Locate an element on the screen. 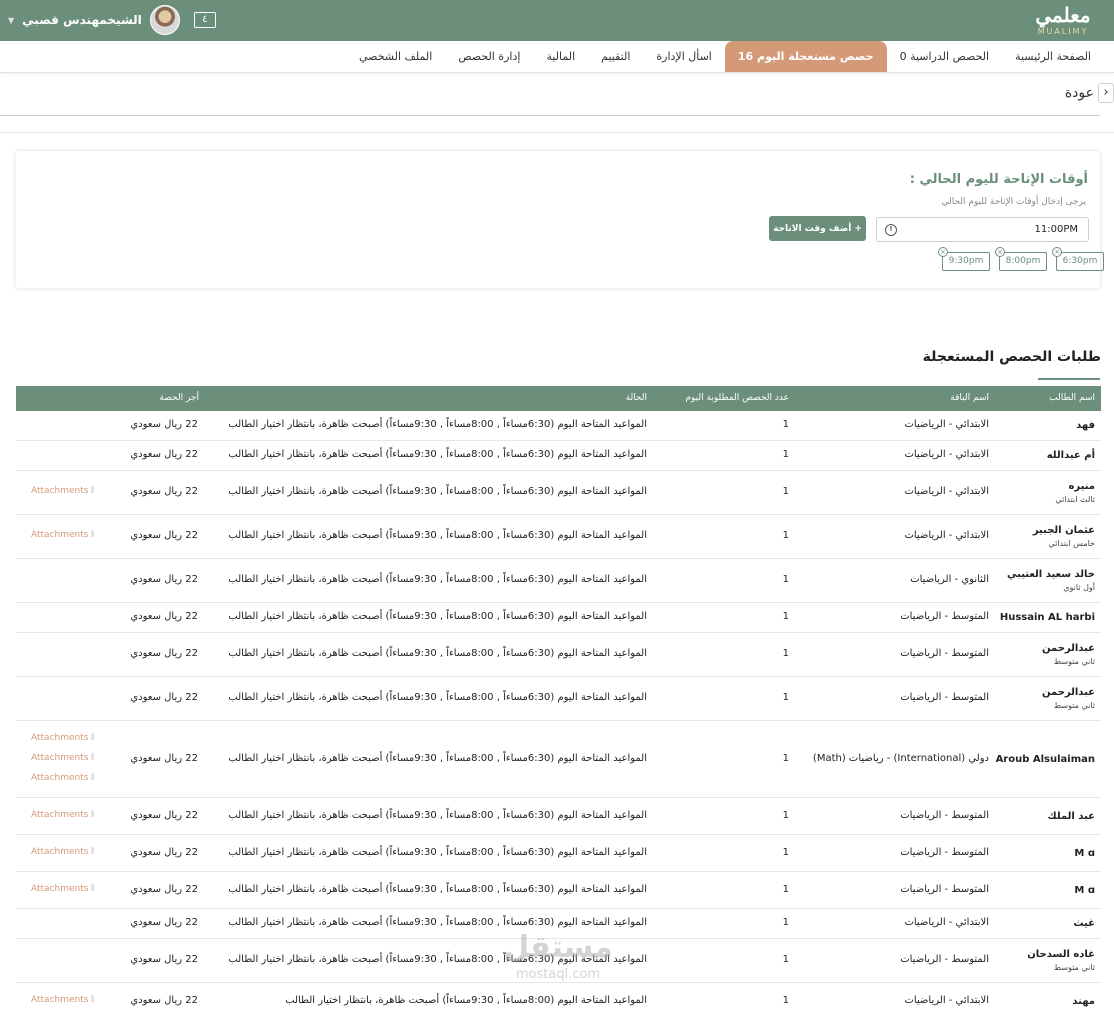 The image size is (1114, 1016). student-cell: فهد is located at coordinates (1085, 426).